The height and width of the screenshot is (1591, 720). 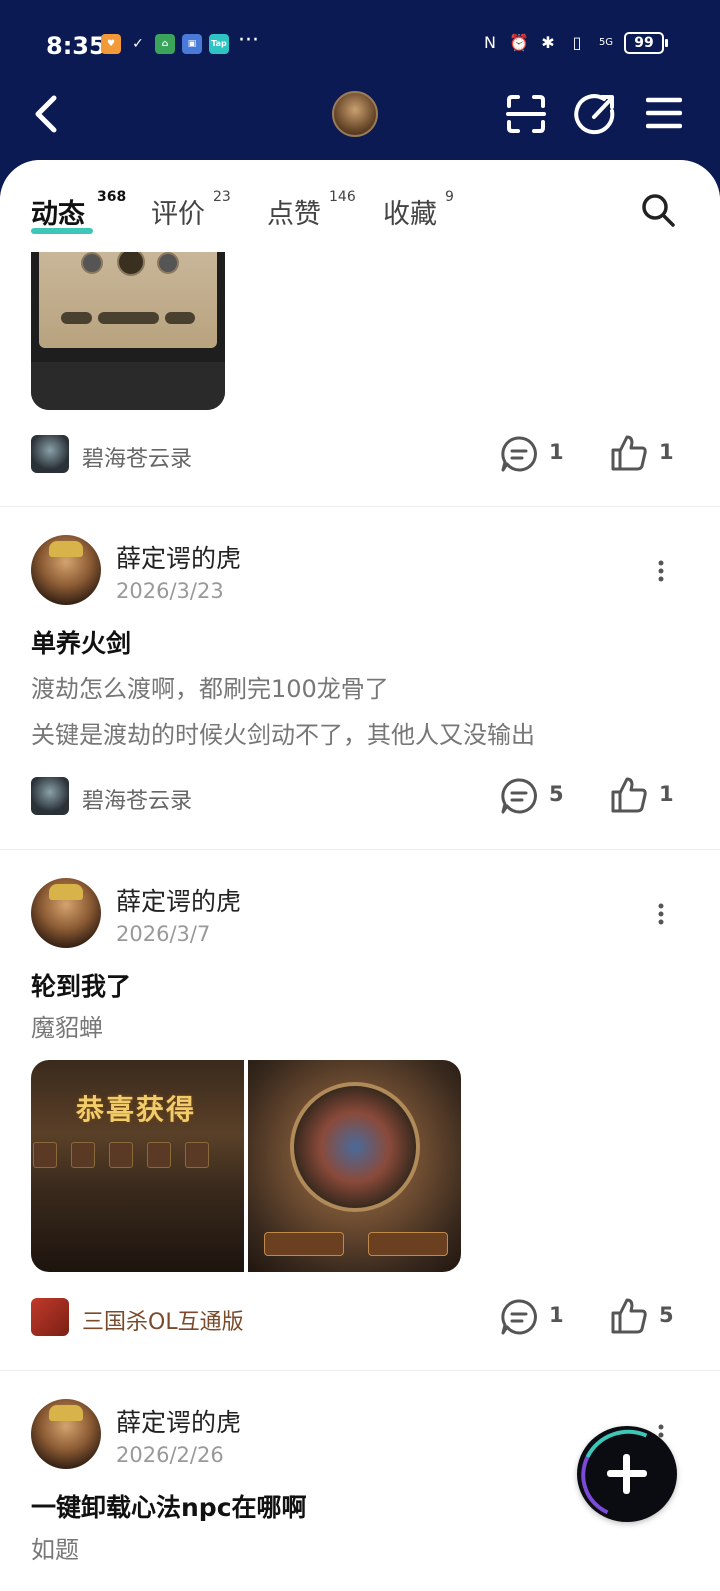 What do you see at coordinates (58, 214) in the screenshot?
I see `tab-label: 动态` at bounding box center [58, 214].